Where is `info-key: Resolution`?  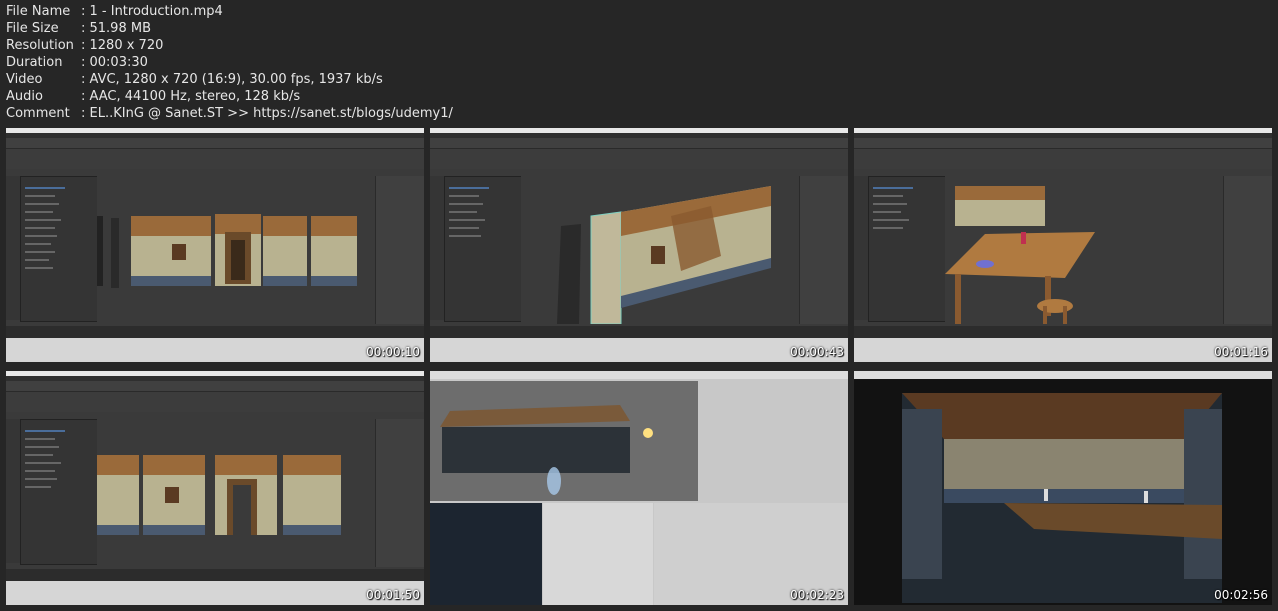
info-key: Resolution is located at coordinates (40, 45).